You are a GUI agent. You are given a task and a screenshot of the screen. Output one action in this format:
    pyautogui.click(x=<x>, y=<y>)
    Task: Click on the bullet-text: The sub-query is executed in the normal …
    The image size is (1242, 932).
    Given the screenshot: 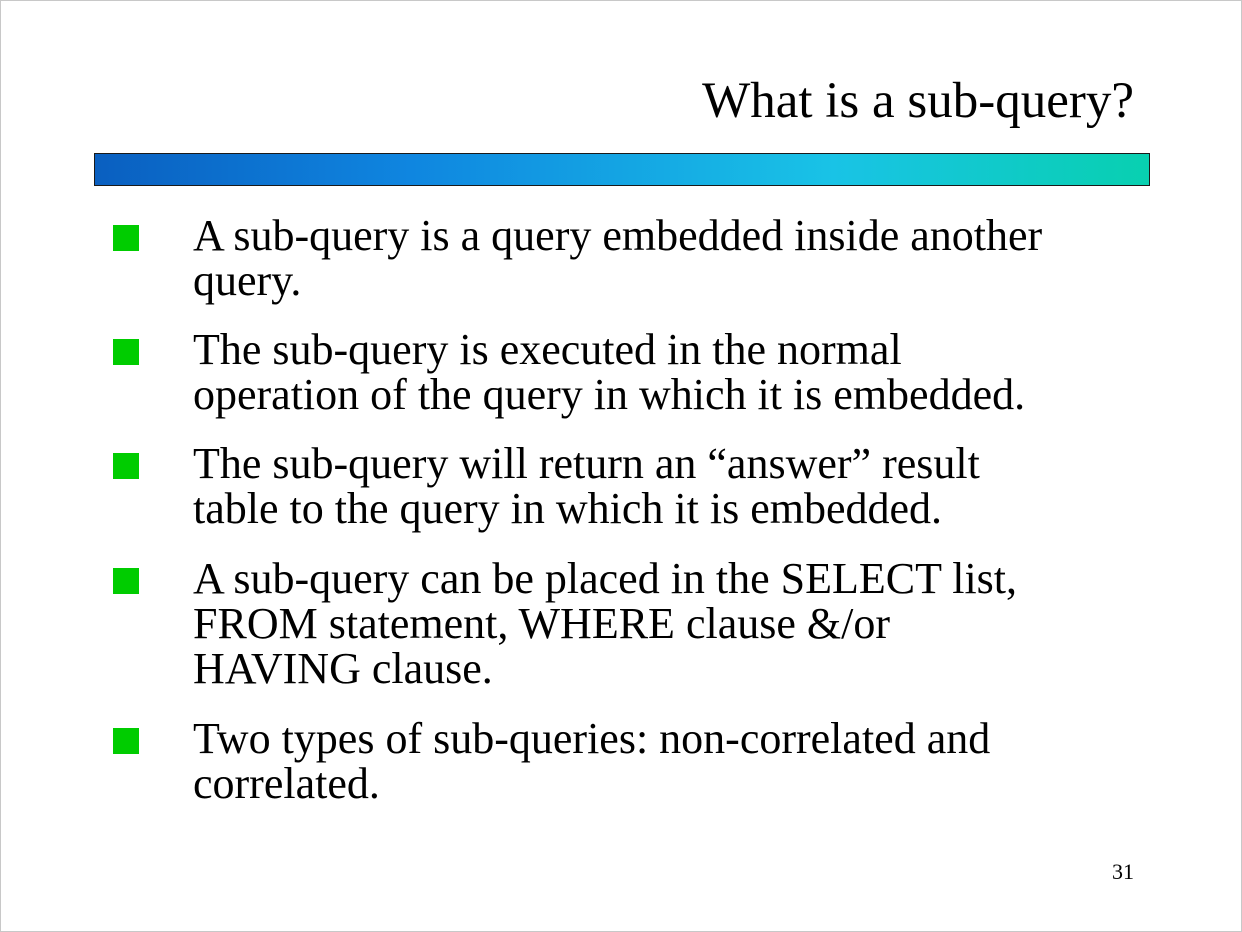 What is the action you would take?
    pyautogui.click(x=609, y=372)
    